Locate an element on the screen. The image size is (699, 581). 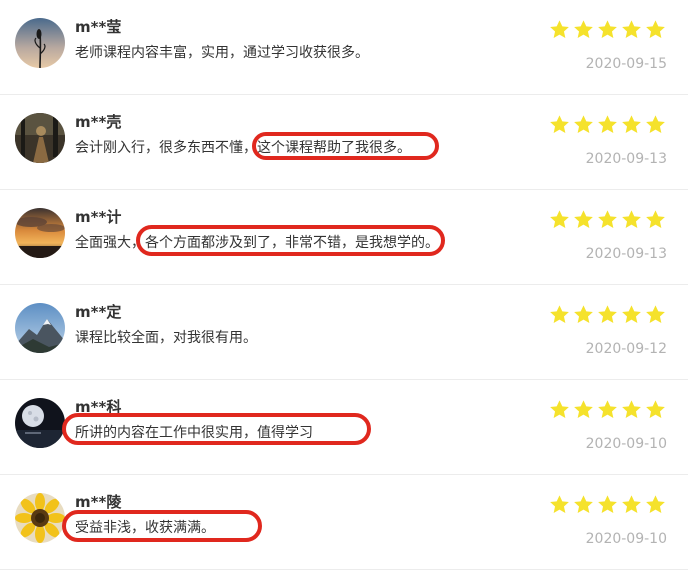
mountain-peak-icon is located at coordinates (40, 328).